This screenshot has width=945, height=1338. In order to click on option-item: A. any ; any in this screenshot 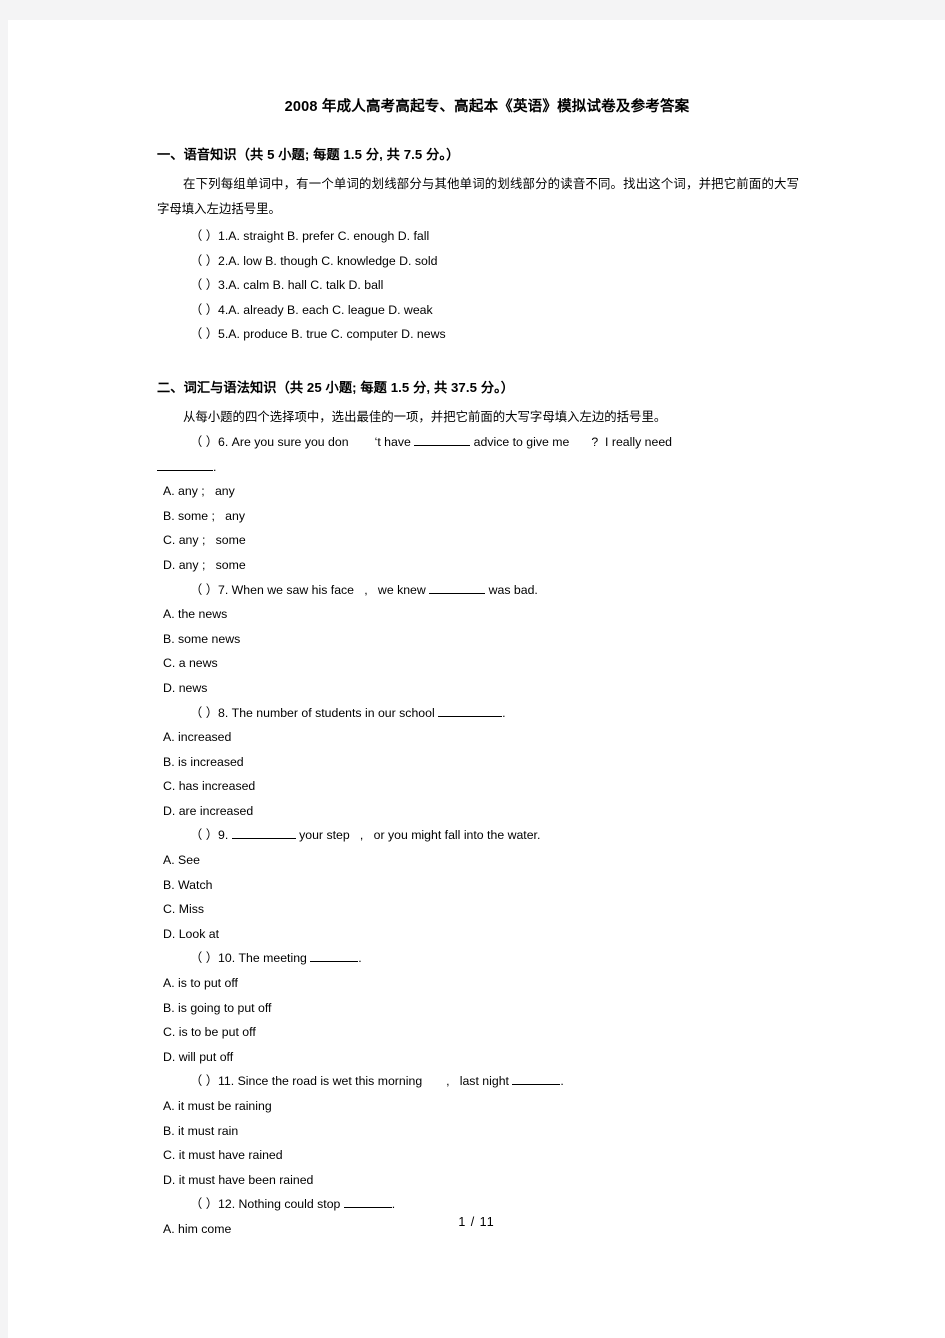, I will do `click(199, 491)`.